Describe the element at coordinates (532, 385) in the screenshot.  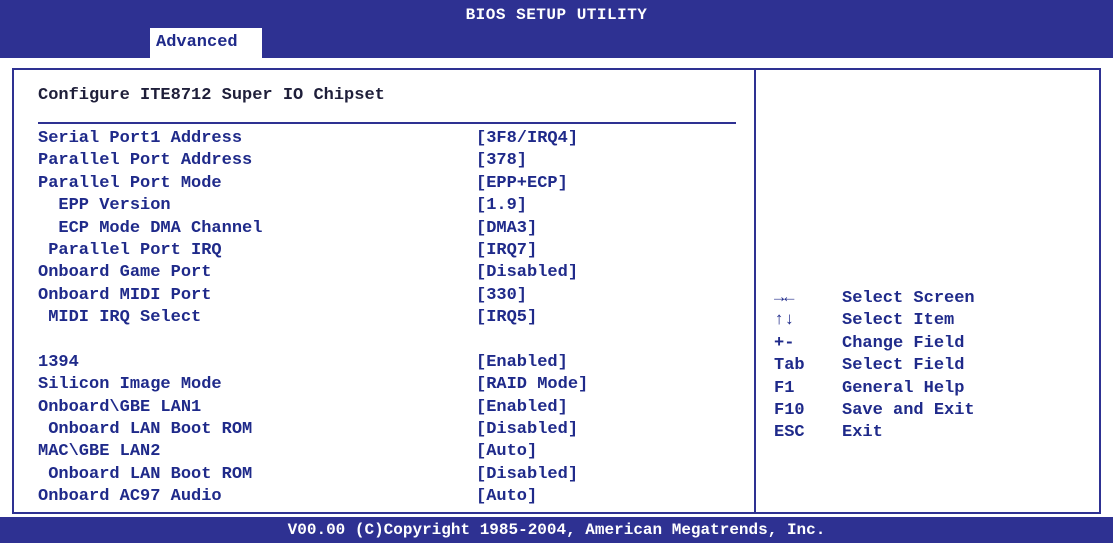
I see `setting-value: [RAID Mode]` at that location.